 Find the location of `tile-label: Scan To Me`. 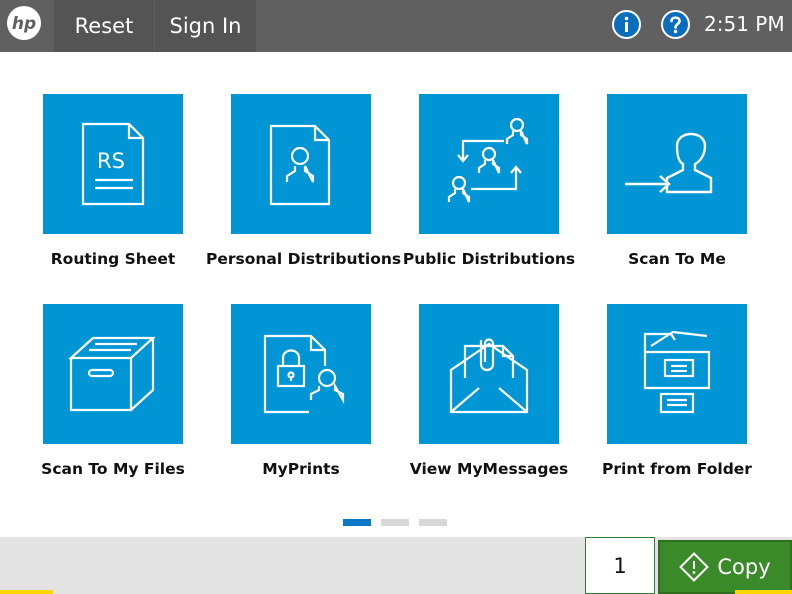

tile-label: Scan To Me is located at coordinates (677, 259).